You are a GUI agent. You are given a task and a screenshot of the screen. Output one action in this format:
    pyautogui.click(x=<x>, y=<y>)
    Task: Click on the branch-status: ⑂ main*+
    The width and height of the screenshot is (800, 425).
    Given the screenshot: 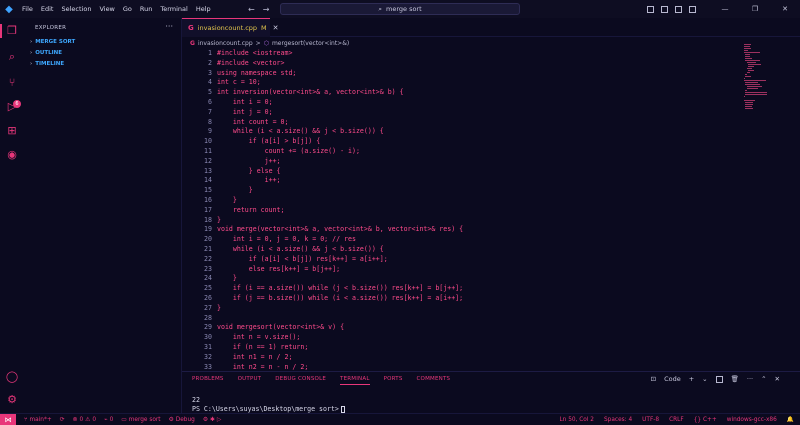 What is the action you would take?
    pyautogui.click(x=38, y=420)
    